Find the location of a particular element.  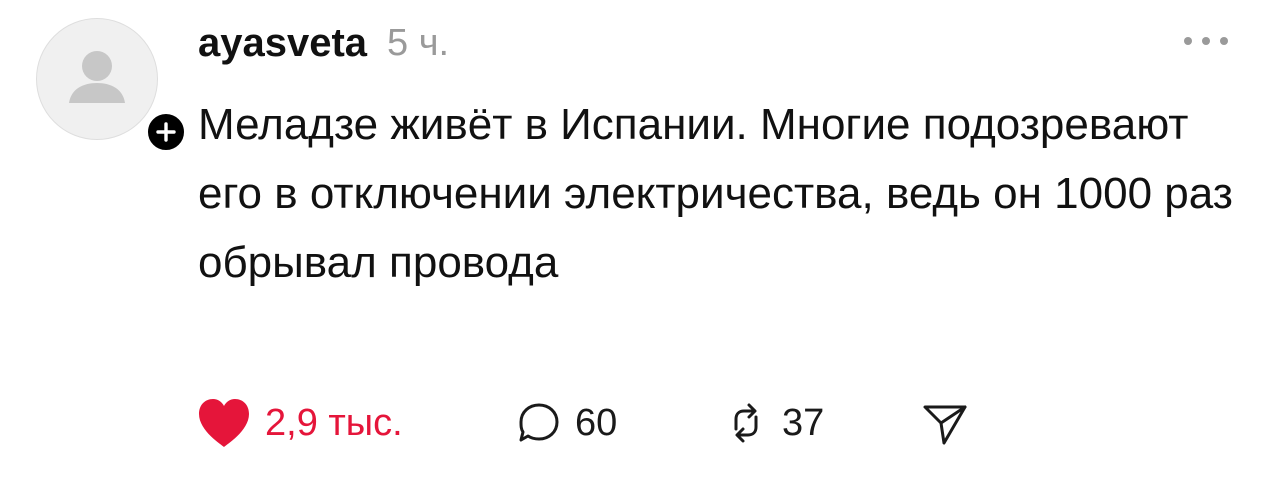

repost-count: 37 is located at coordinates (803, 422).